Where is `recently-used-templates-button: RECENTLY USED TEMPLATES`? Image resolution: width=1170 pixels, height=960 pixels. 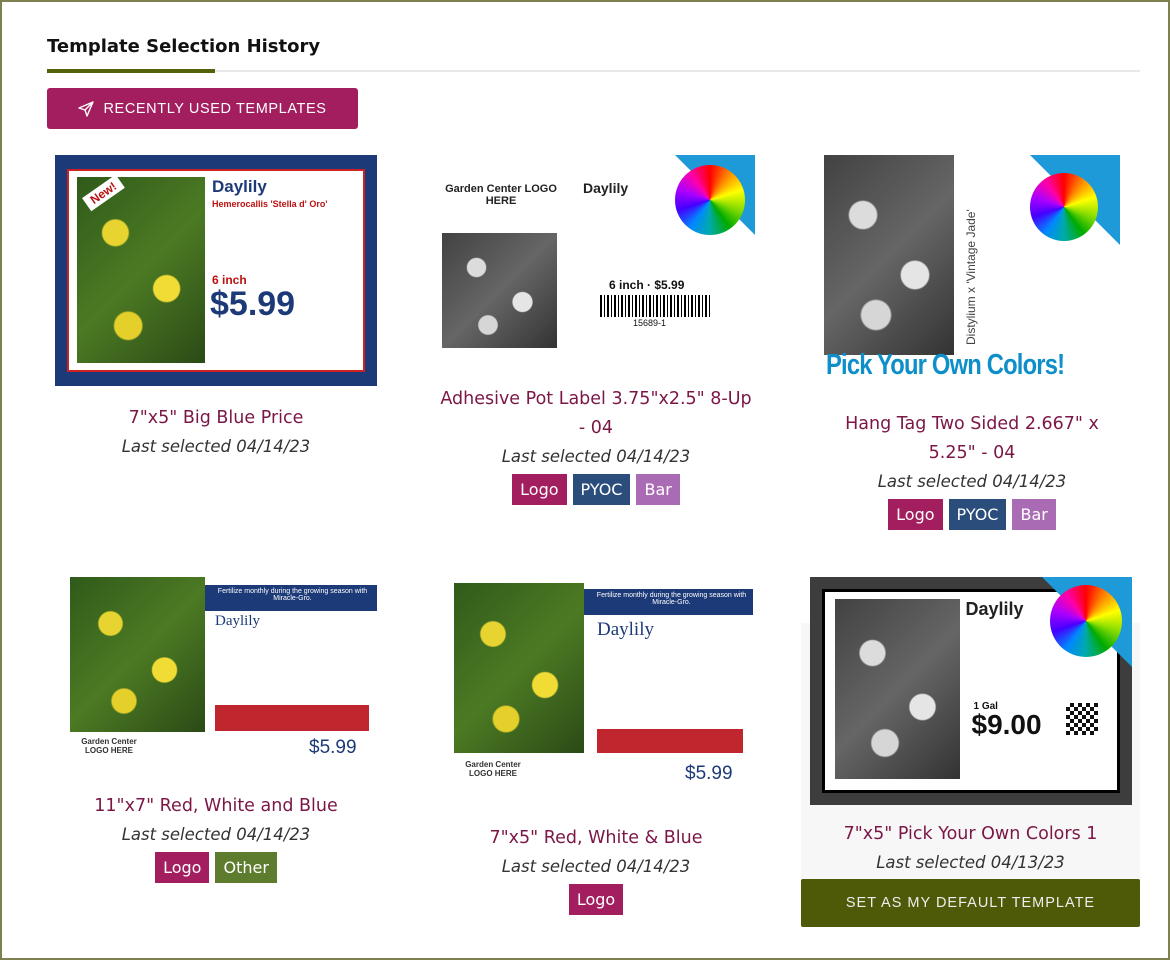
recently-used-templates-button: RECENTLY USED TEMPLATES is located at coordinates (202, 108).